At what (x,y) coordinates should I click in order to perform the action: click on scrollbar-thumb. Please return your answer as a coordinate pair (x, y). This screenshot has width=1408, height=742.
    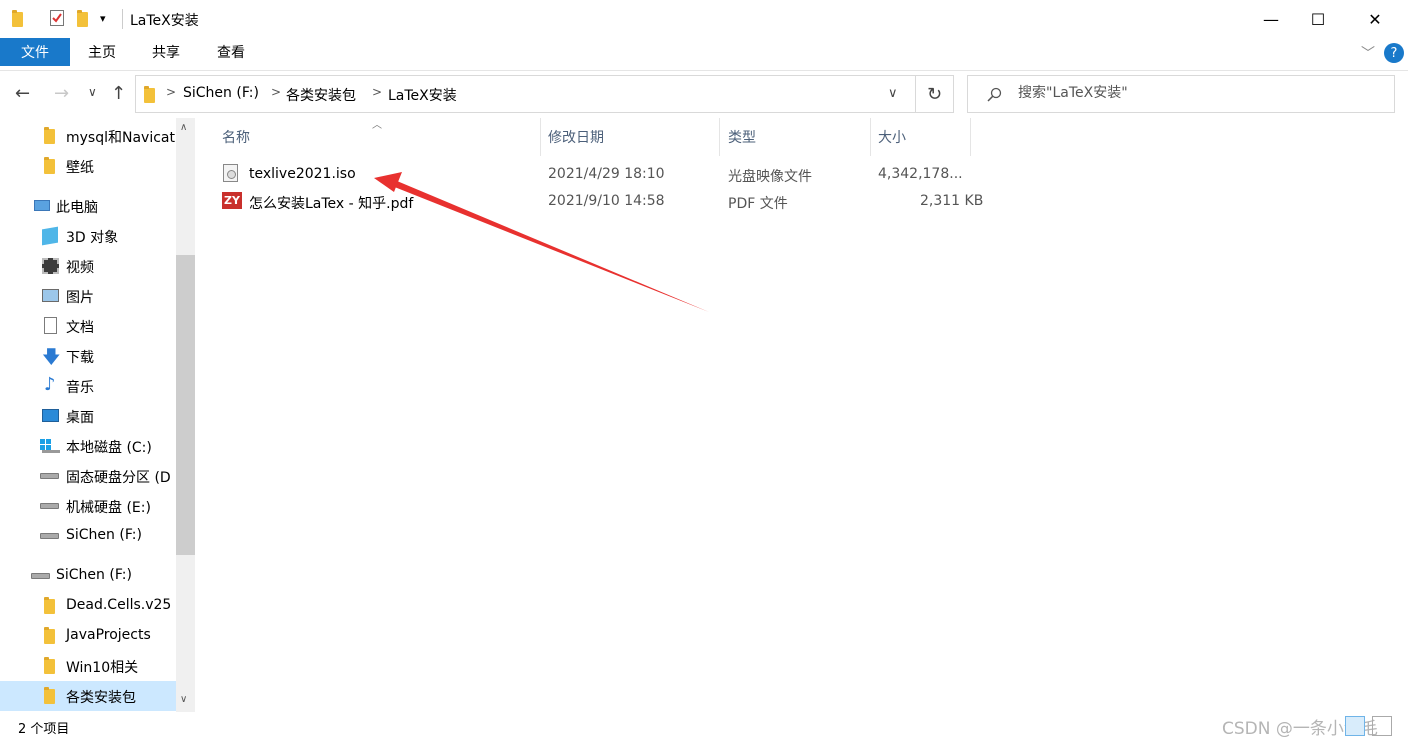
    Looking at the image, I should click on (185, 405).